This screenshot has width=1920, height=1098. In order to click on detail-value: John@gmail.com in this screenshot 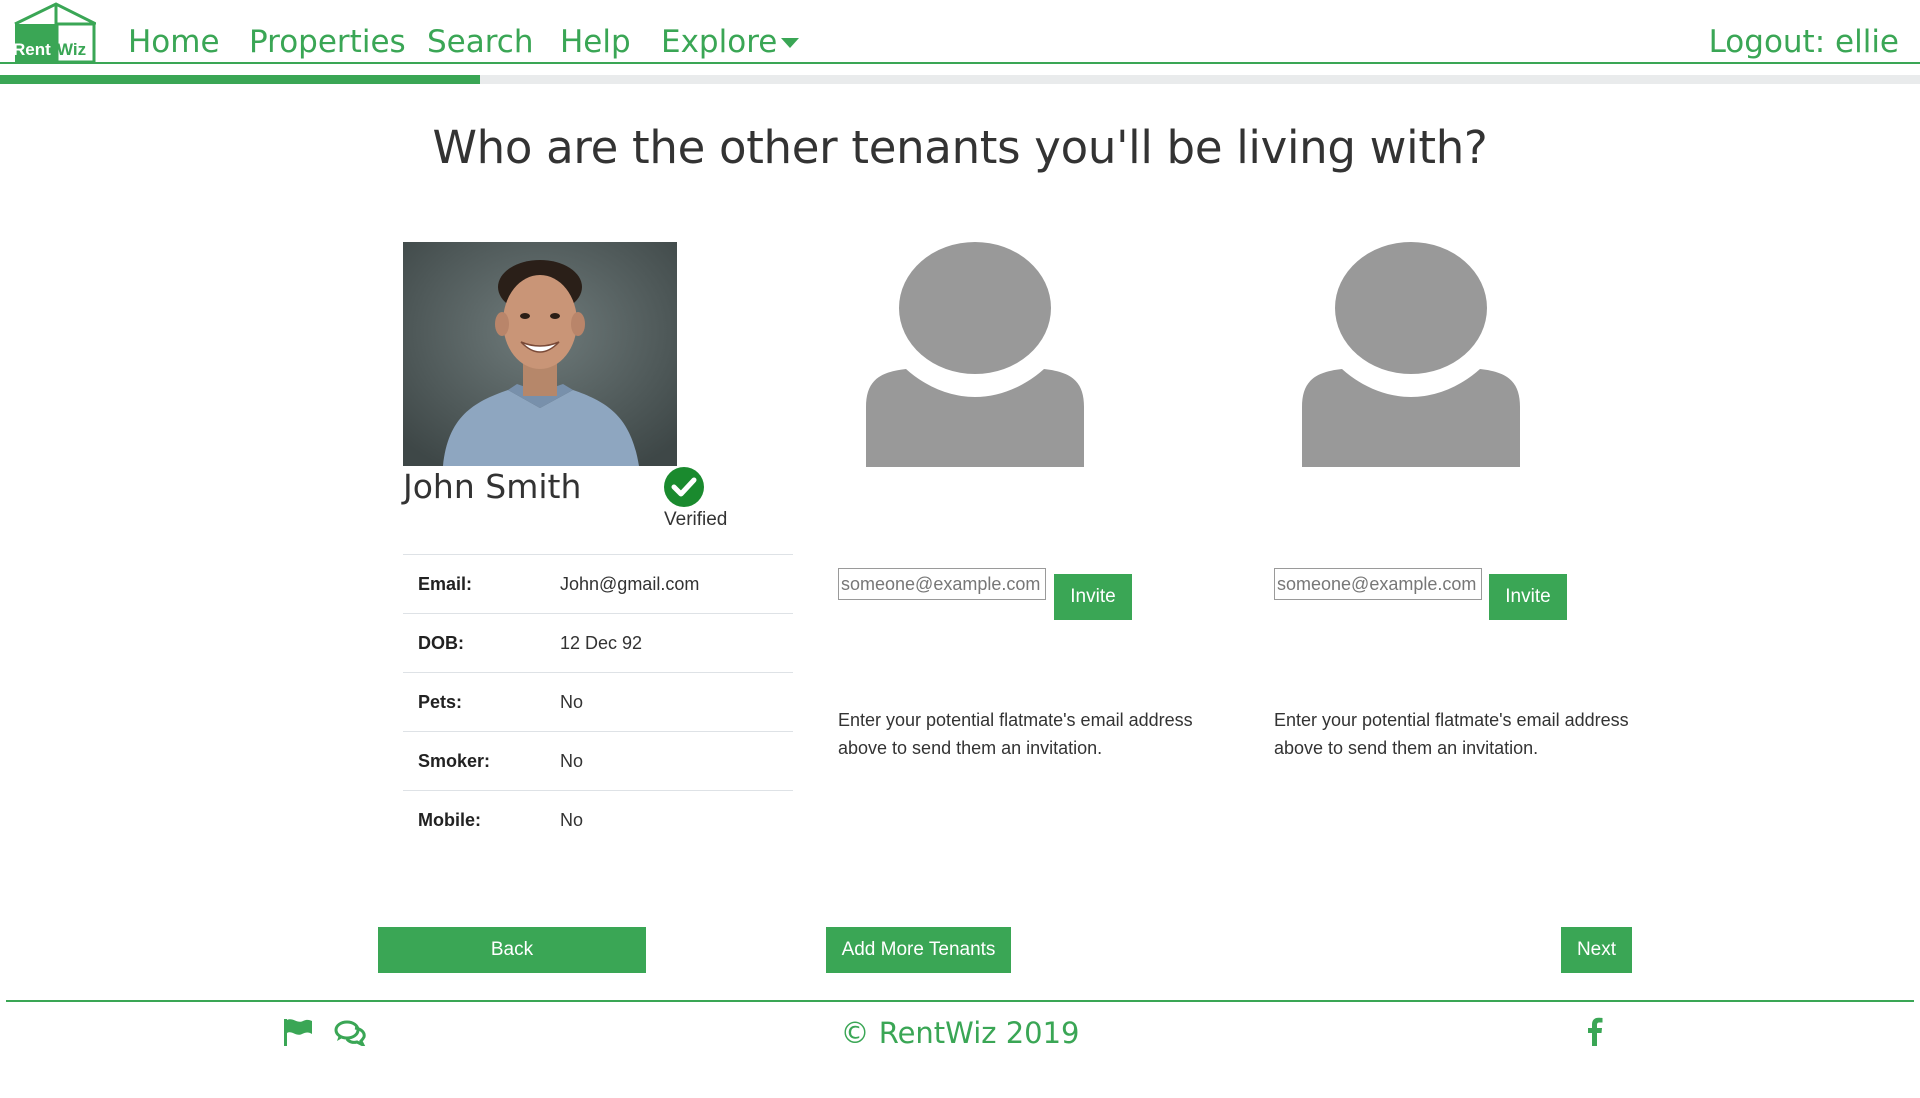, I will do `click(630, 584)`.